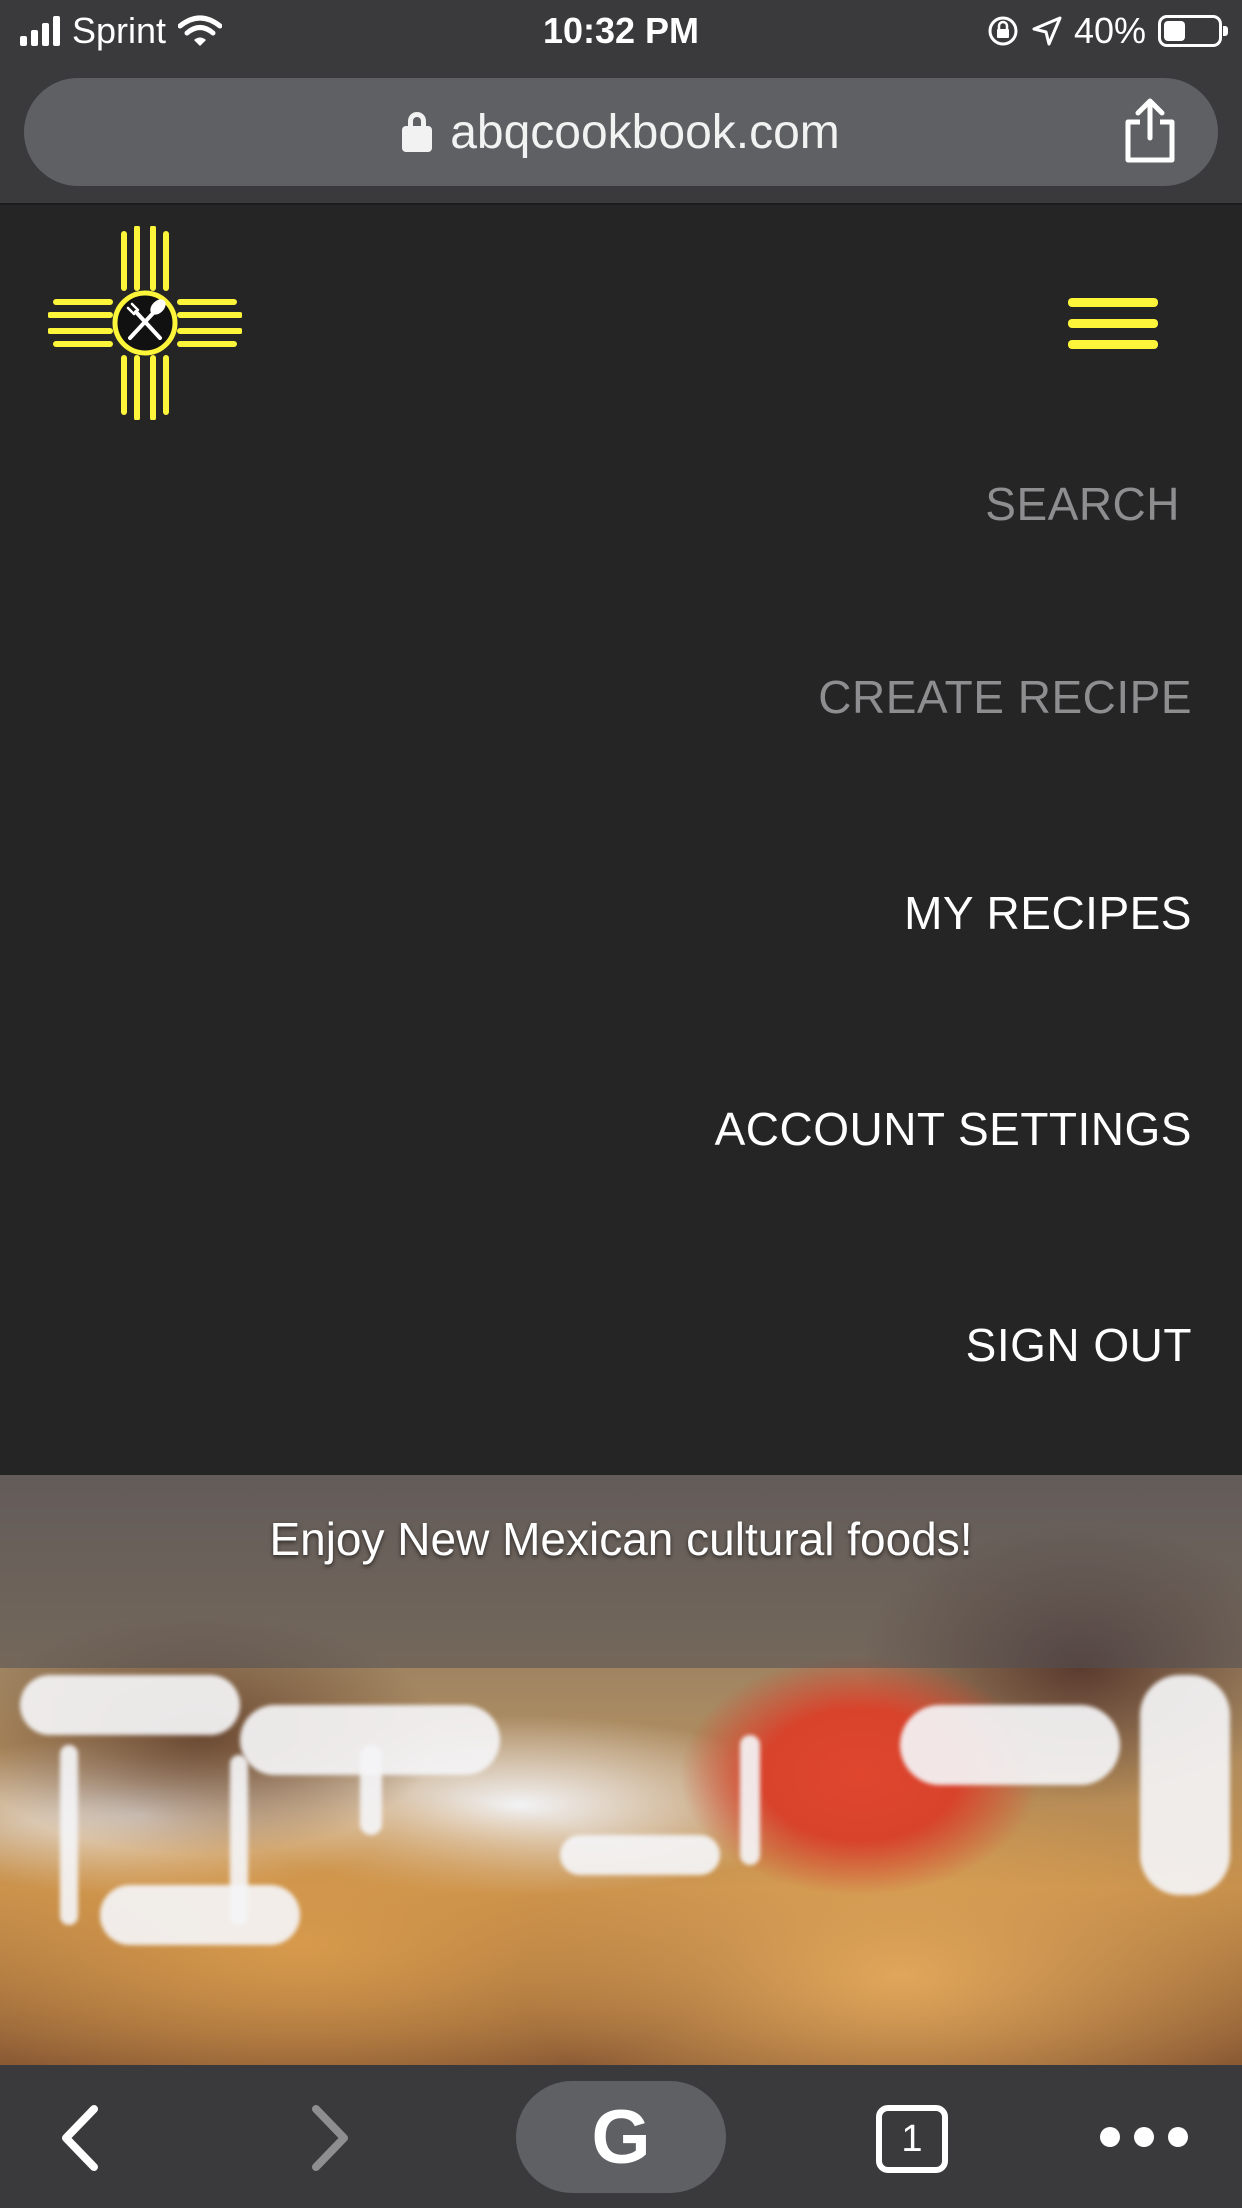 This screenshot has width=1242, height=2208. Describe the element at coordinates (145, 323) in the screenshot. I see `zia-sun-fork-spoon-logo` at that location.